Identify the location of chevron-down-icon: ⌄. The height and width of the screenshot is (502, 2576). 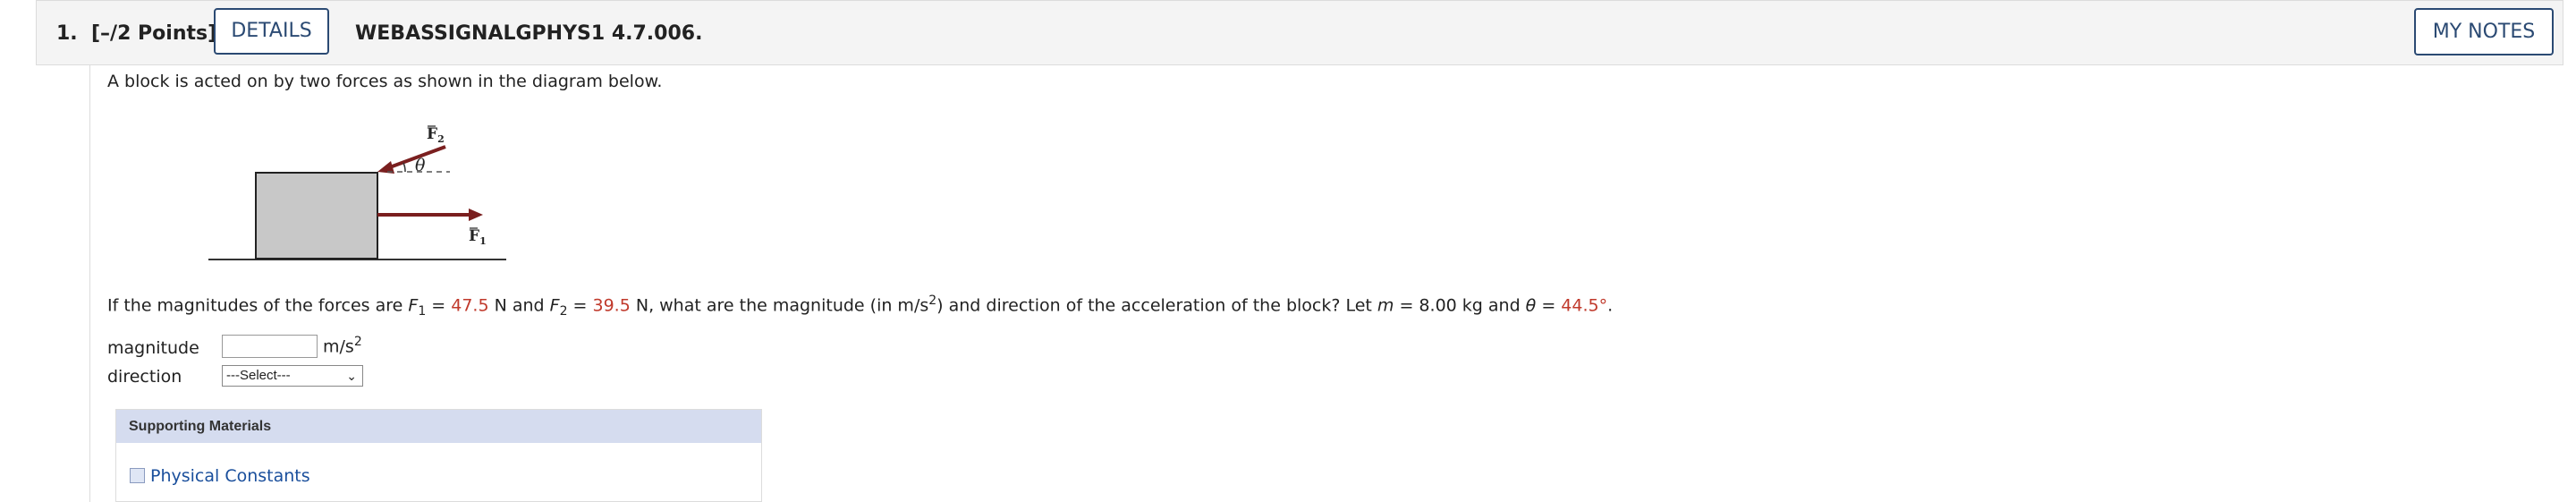
(351, 376).